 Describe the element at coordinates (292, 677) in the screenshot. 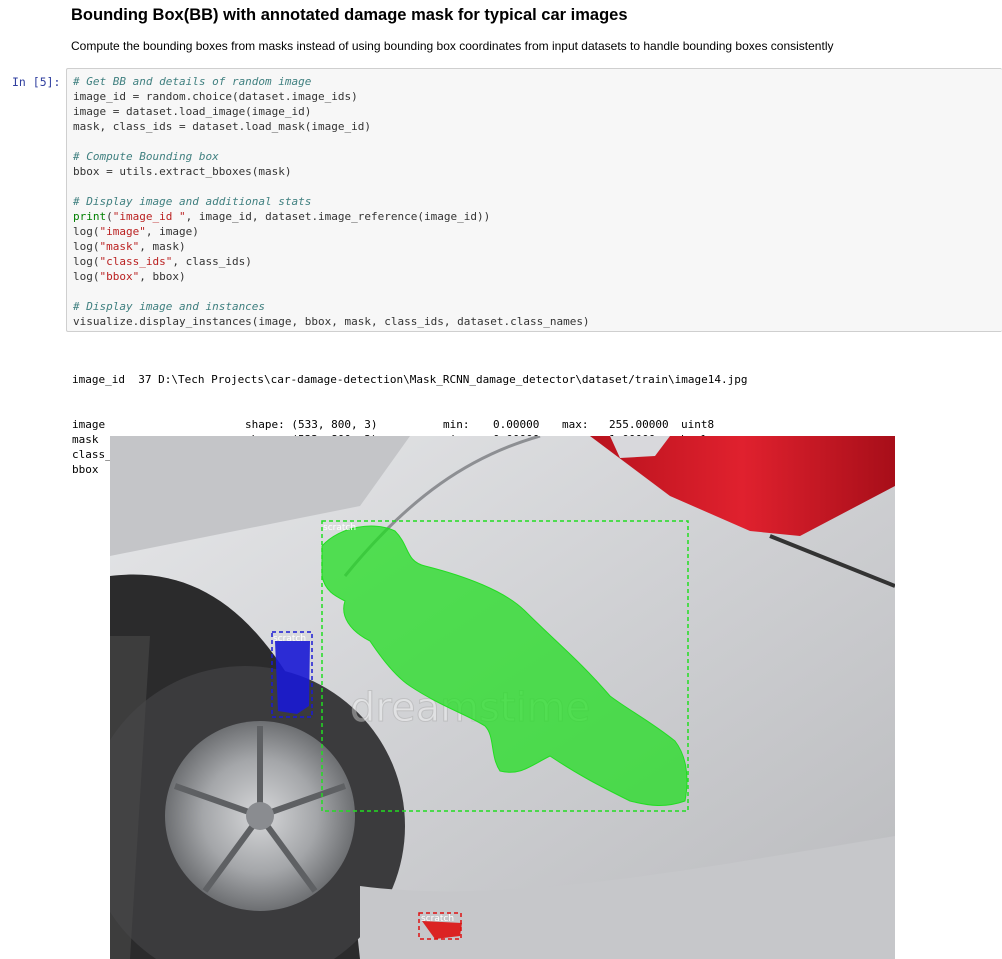

I see `scratch-mask-blue` at that location.